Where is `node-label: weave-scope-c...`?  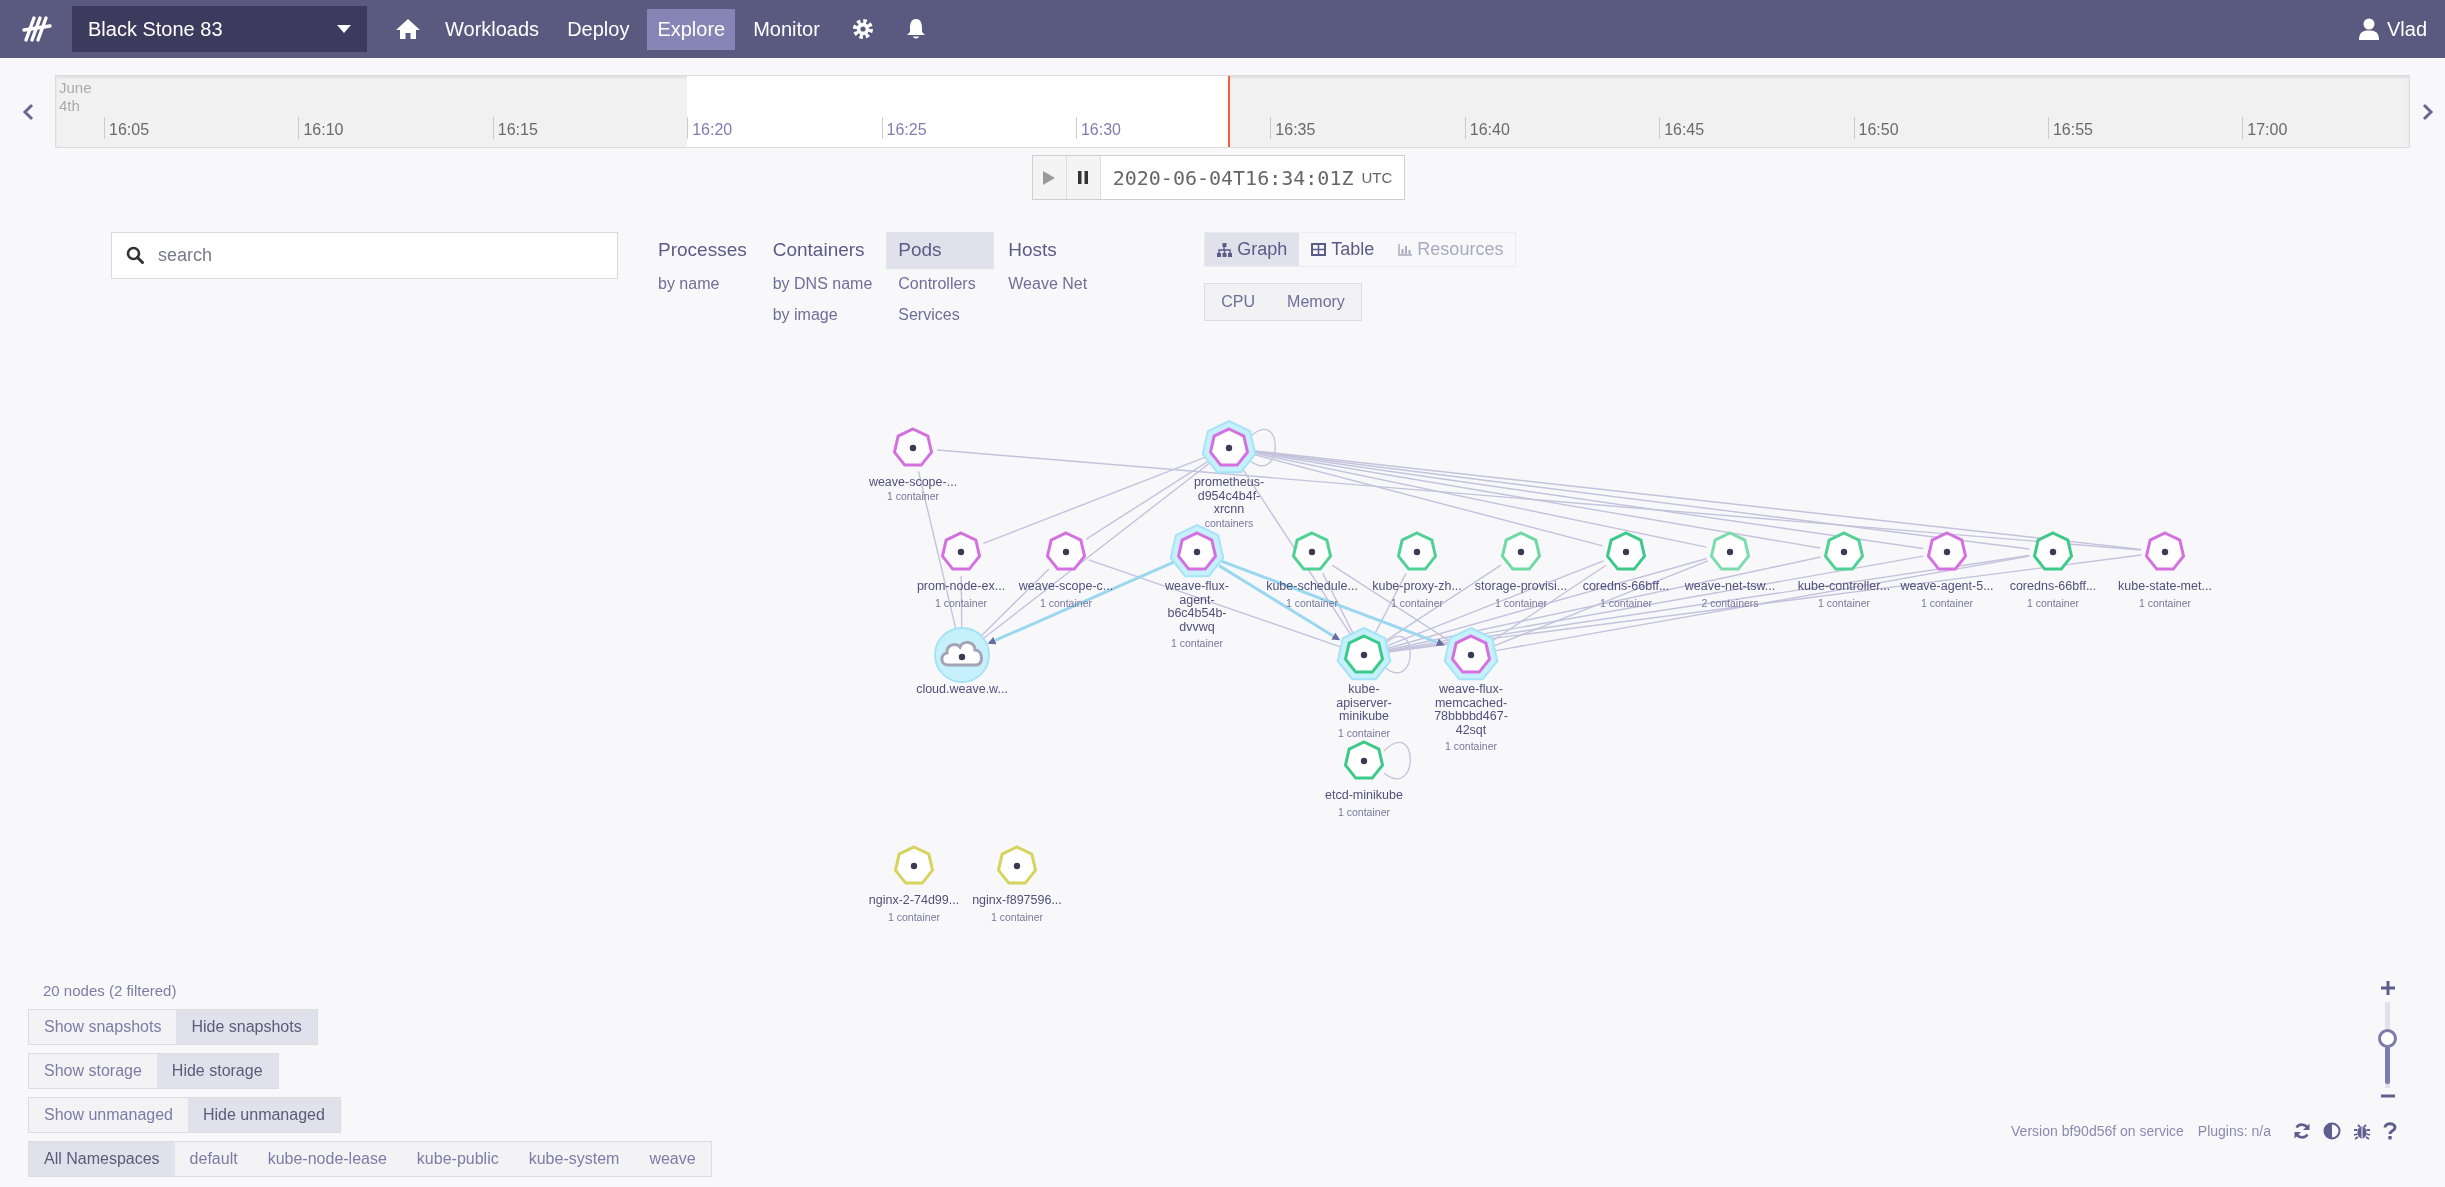 node-label: weave-scope-c... is located at coordinates (1066, 587).